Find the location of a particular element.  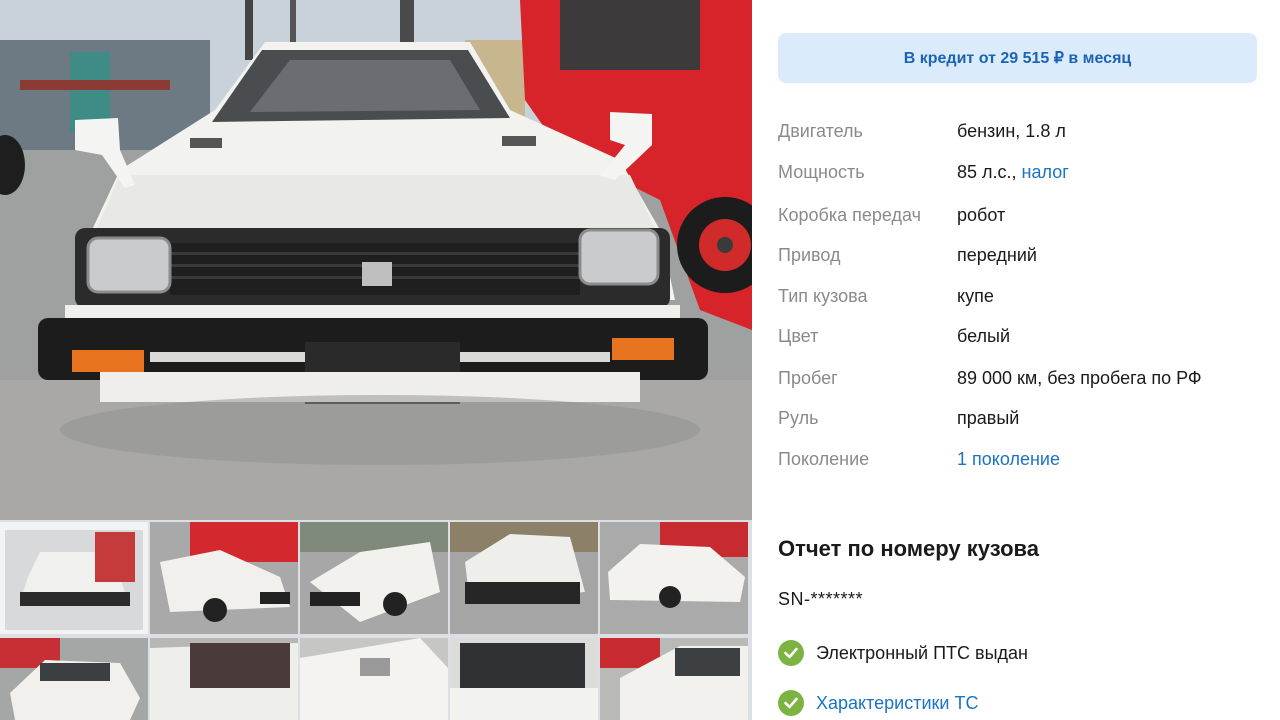

spec-label: Двигатель is located at coordinates (820, 131).